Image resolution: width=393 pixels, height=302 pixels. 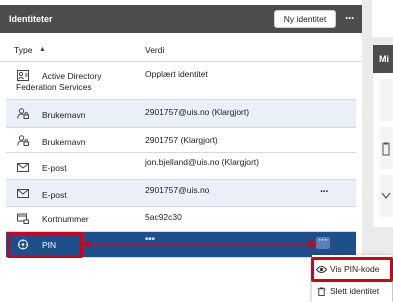 I want to click on highlight-box-pin, so click(x=45, y=245).